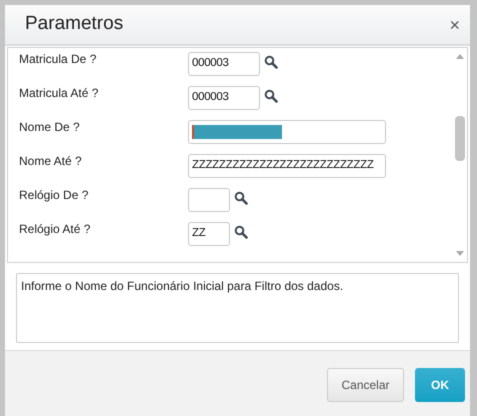 This screenshot has height=416, width=477. I want to click on input-field: ZZZZZZZZZZZZZZZZZZZZZZZZZZZ, so click(287, 166).